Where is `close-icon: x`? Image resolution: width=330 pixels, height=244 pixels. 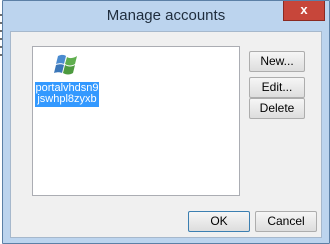
close-icon: x is located at coordinates (304, 9).